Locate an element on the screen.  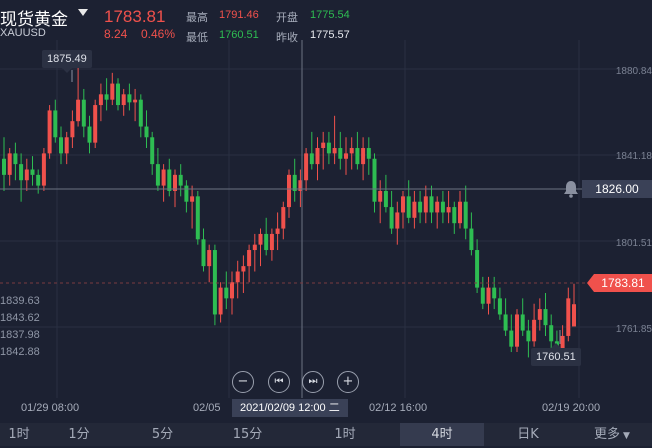
period-tabs: 1时 1分 5分 15分 1时 4时 日K 更多 ▼ is located at coordinates (326, 434).